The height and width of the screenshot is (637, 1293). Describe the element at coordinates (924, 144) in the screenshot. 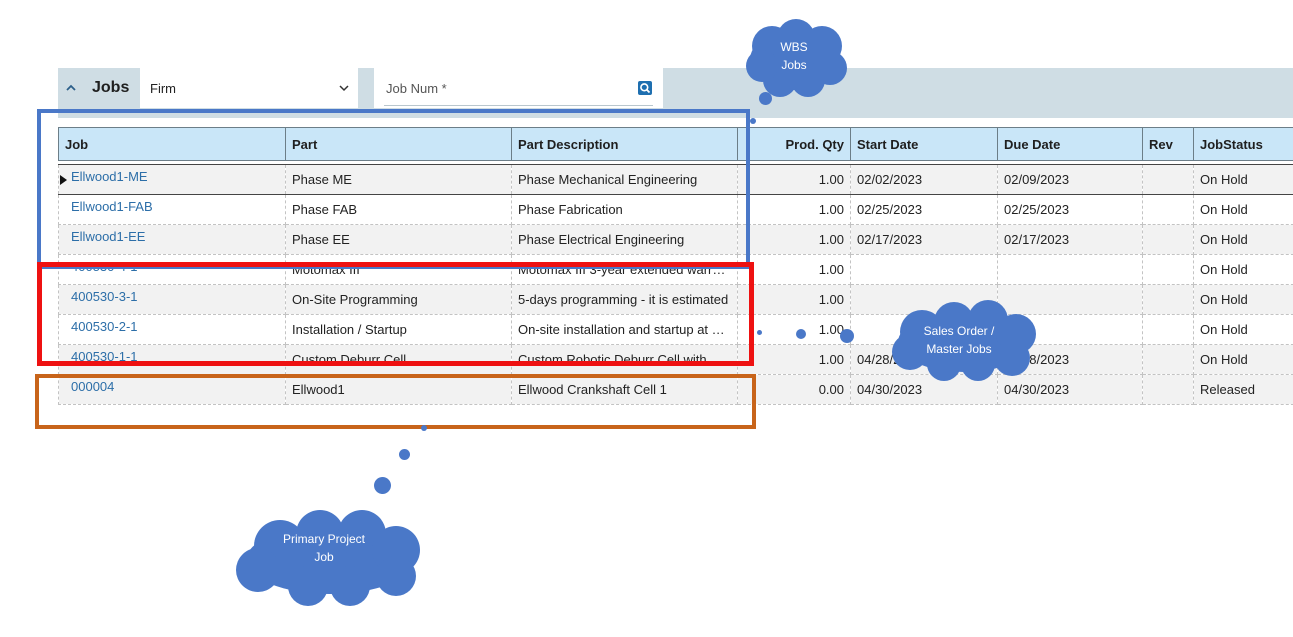

I see `column-header-start-date: Start Date` at that location.